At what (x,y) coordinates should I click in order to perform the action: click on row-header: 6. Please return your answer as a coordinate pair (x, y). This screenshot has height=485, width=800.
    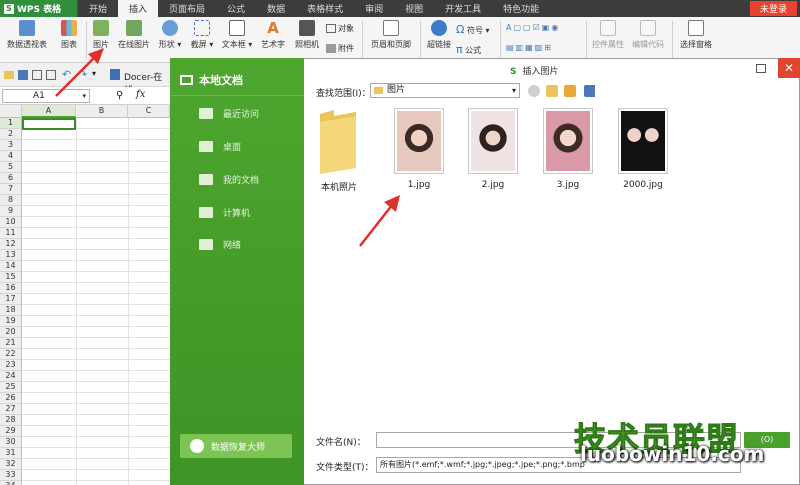
    Looking at the image, I should click on (11, 178).